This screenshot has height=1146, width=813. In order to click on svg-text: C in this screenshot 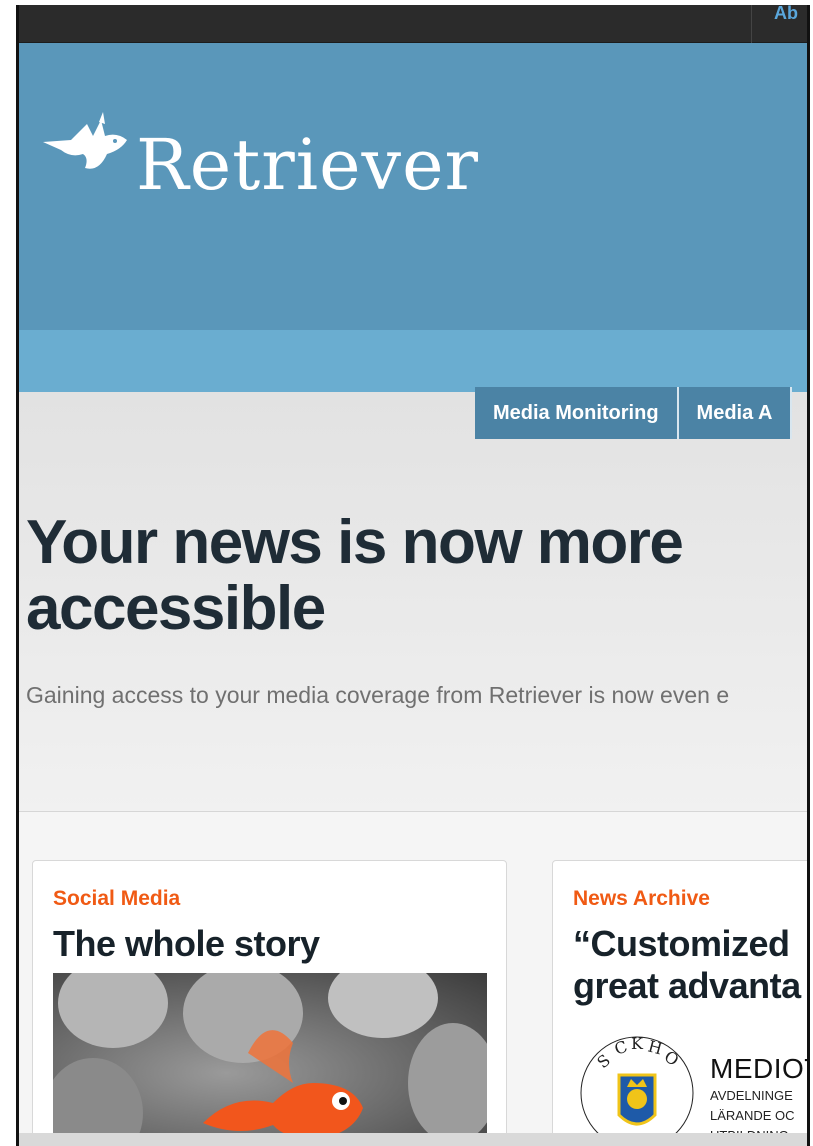, I will do `click(621, 1048)`.